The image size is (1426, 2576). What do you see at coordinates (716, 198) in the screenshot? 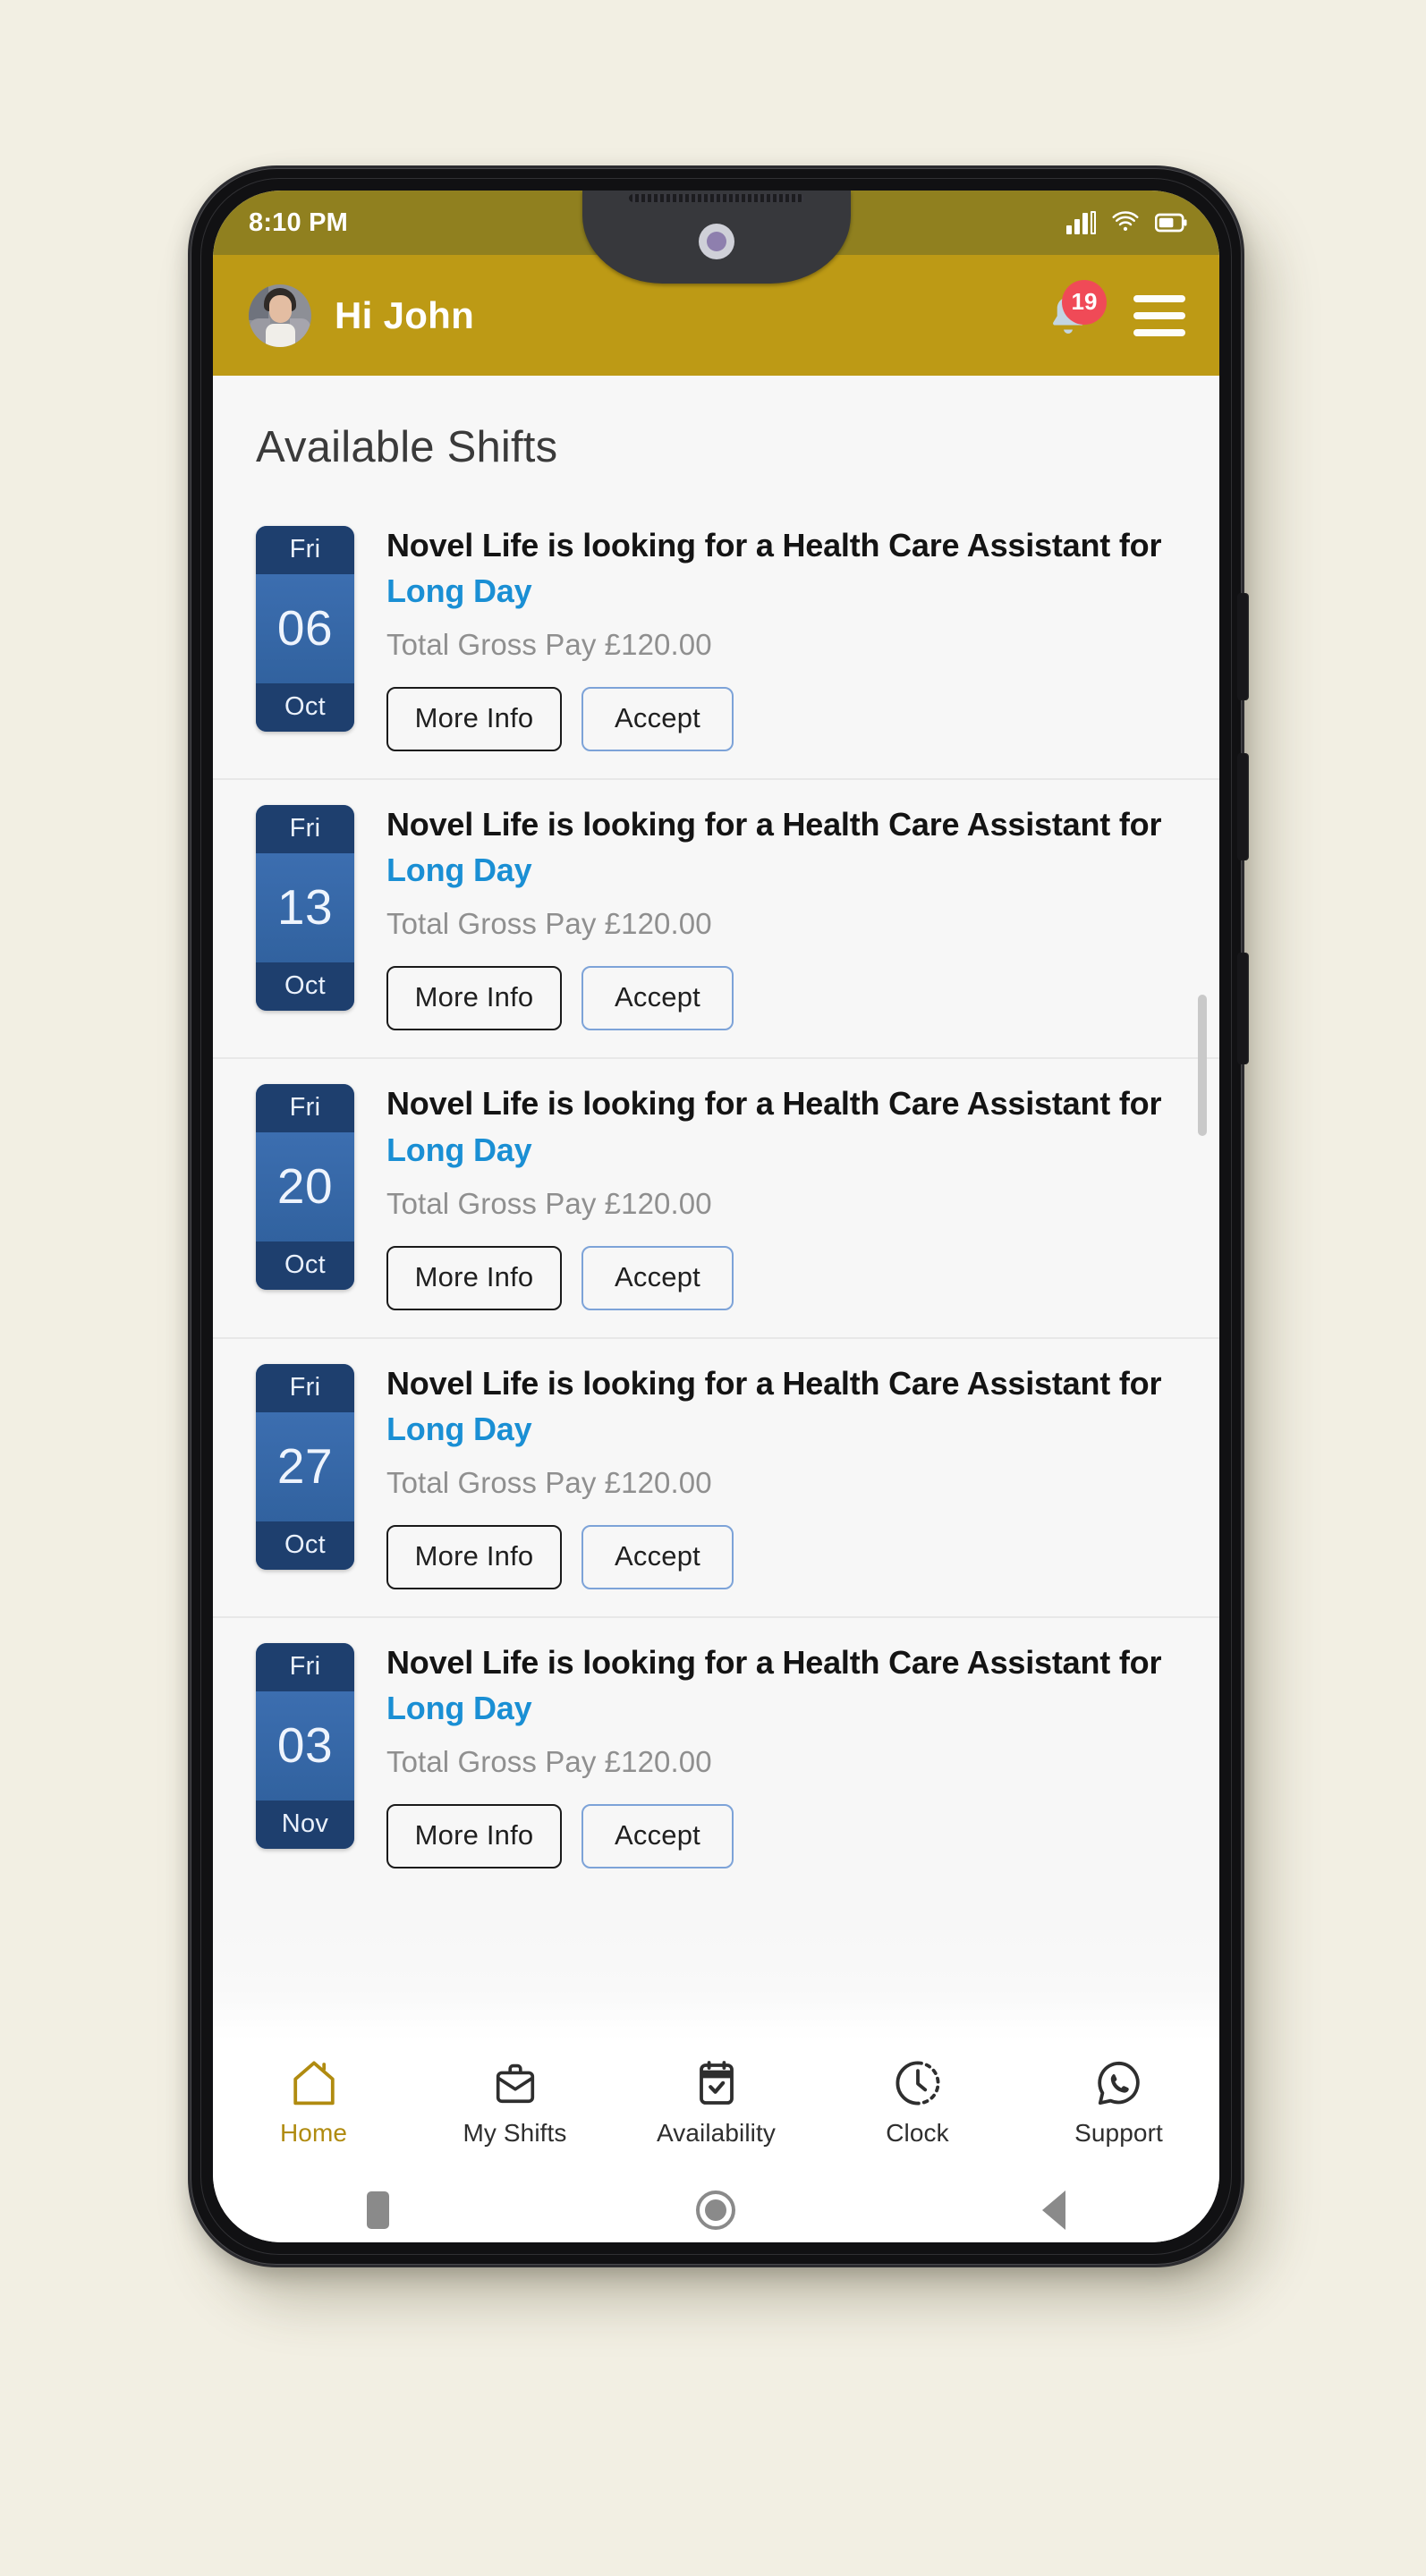
I see `earpiece-speaker` at bounding box center [716, 198].